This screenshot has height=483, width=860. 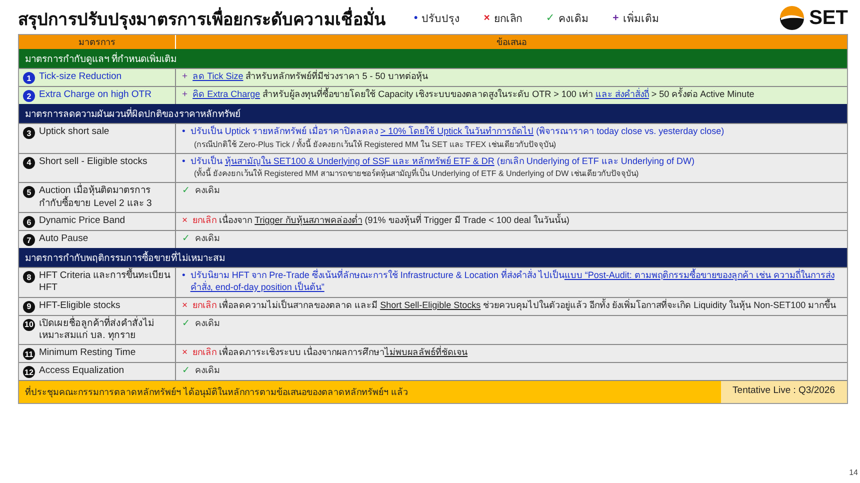 What do you see at coordinates (640, 18) in the screenshot?
I see `legend-label: เพิ่มเติม` at bounding box center [640, 18].